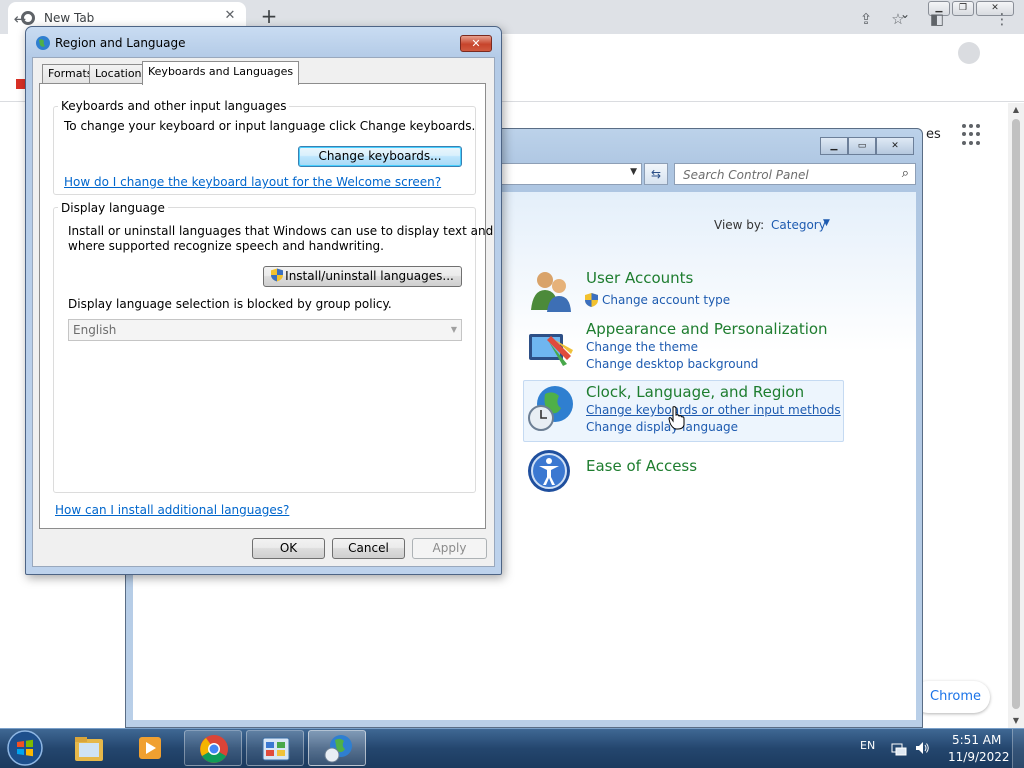 The width and height of the screenshot is (1024, 768). What do you see at coordinates (1016, 110) in the screenshot?
I see `scroll-up-arrow-icon: ▲` at bounding box center [1016, 110].